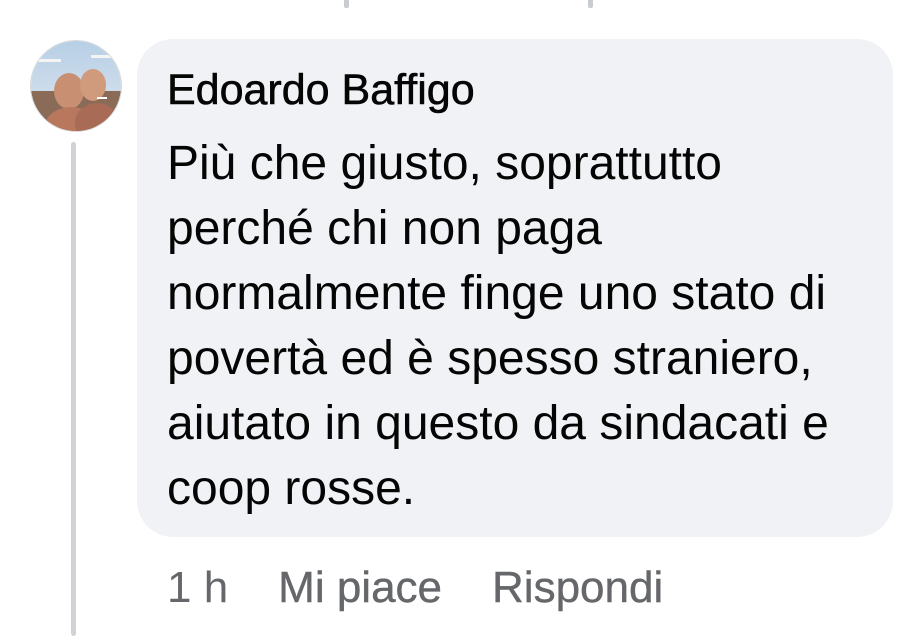 The height and width of the screenshot is (636, 921). I want to click on avatar, so click(76, 86).